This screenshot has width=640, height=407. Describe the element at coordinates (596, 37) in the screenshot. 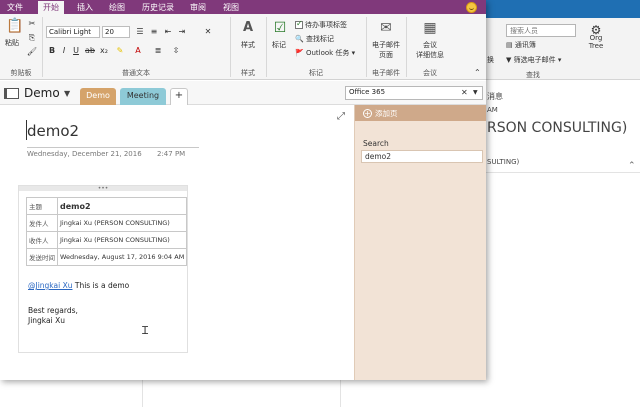

I see `org-tree-button: ⚙ Org Tree` at that location.